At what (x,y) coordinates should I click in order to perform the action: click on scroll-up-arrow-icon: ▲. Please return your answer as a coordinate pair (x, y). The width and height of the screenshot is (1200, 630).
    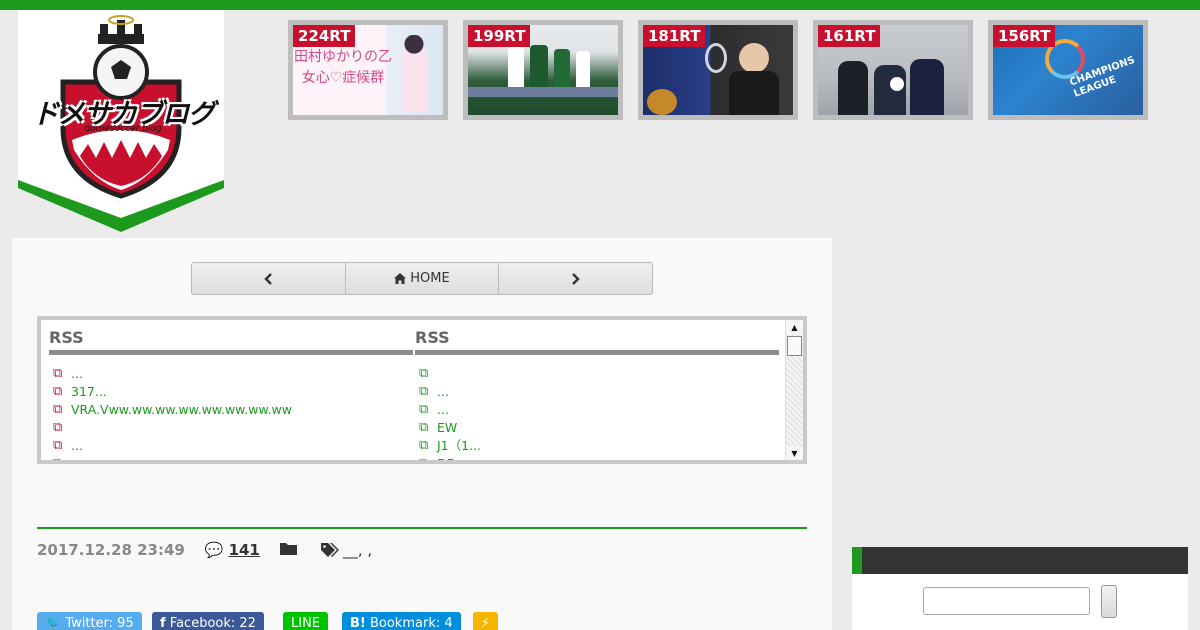
    Looking at the image, I should click on (794, 327).